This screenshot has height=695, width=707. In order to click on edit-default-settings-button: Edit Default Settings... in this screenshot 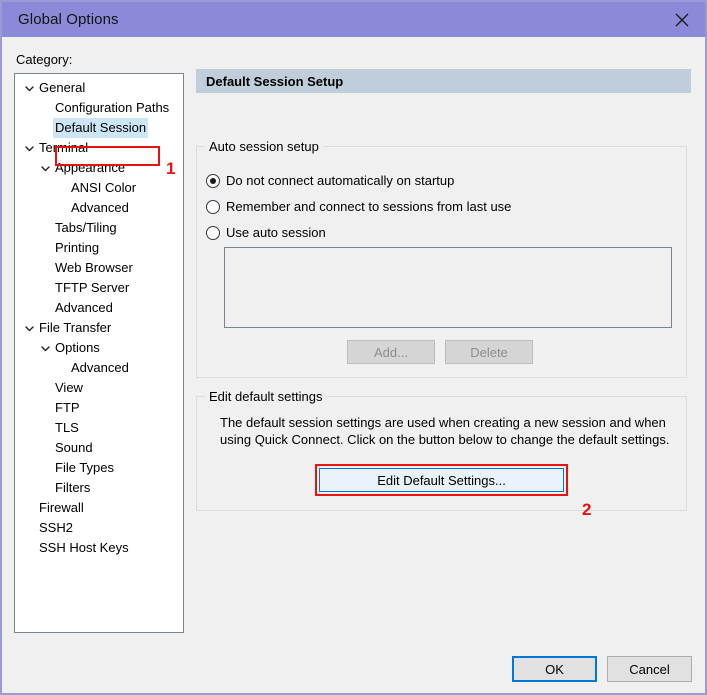, I will do `click(441, 480)`.